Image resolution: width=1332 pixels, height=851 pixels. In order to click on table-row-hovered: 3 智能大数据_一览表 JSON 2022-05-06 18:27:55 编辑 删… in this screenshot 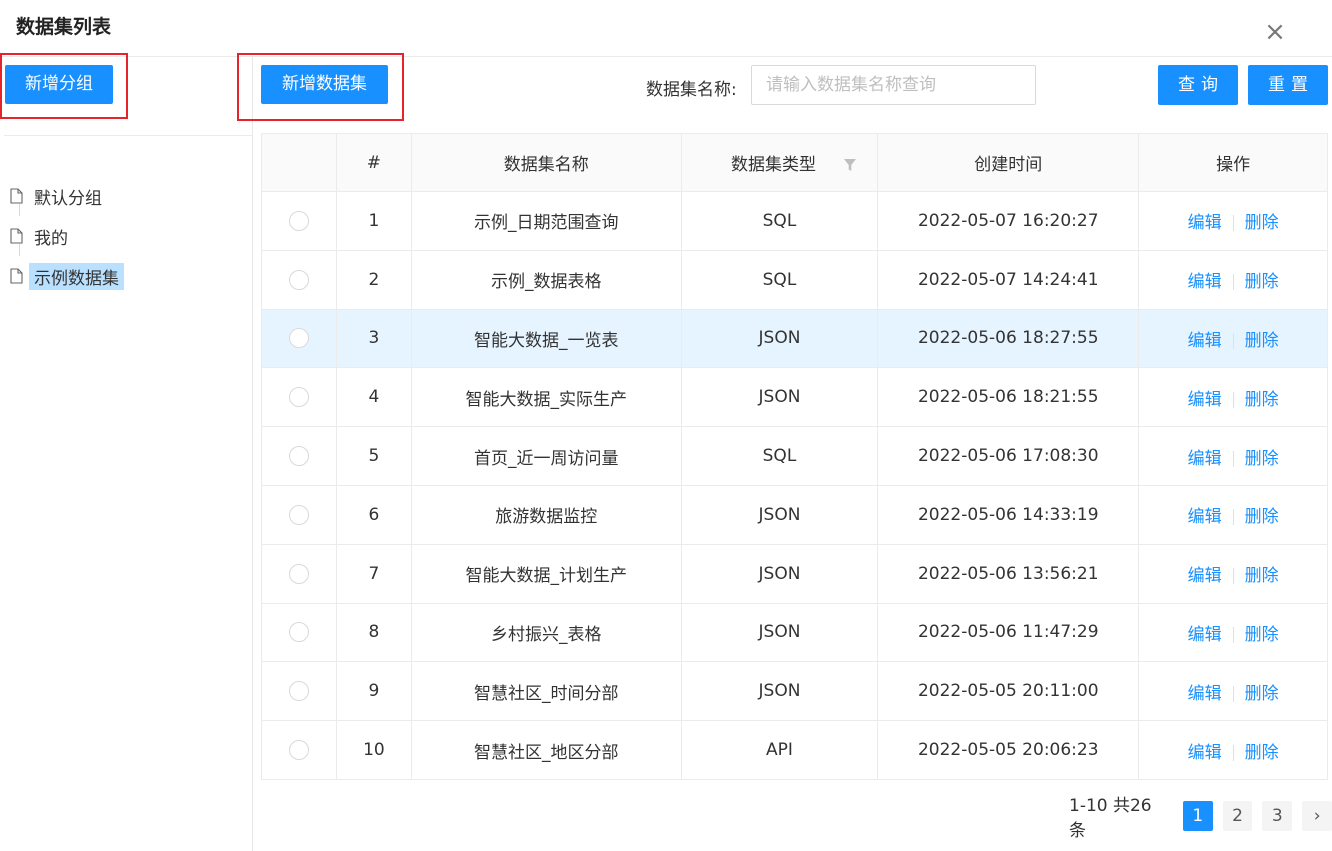, I will do `click(794, 338)`.